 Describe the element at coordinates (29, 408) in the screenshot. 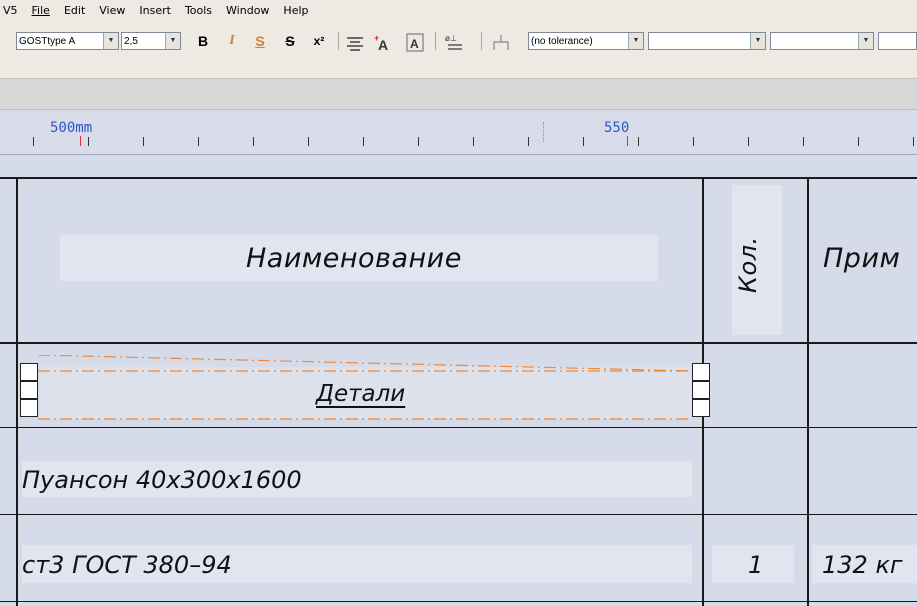

I see `selection-handle-left-bottom` at that location.